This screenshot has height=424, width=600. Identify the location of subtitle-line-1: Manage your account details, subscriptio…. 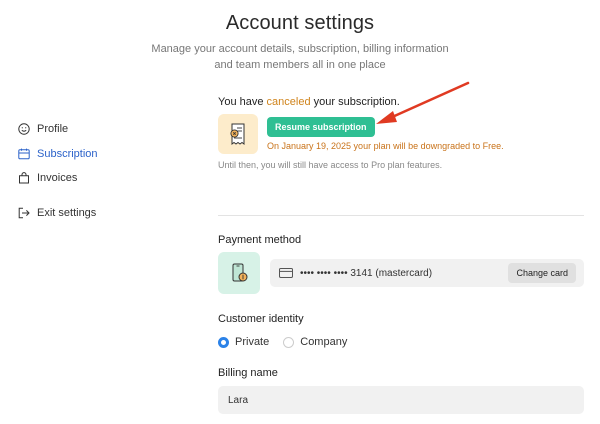
(300, 49).